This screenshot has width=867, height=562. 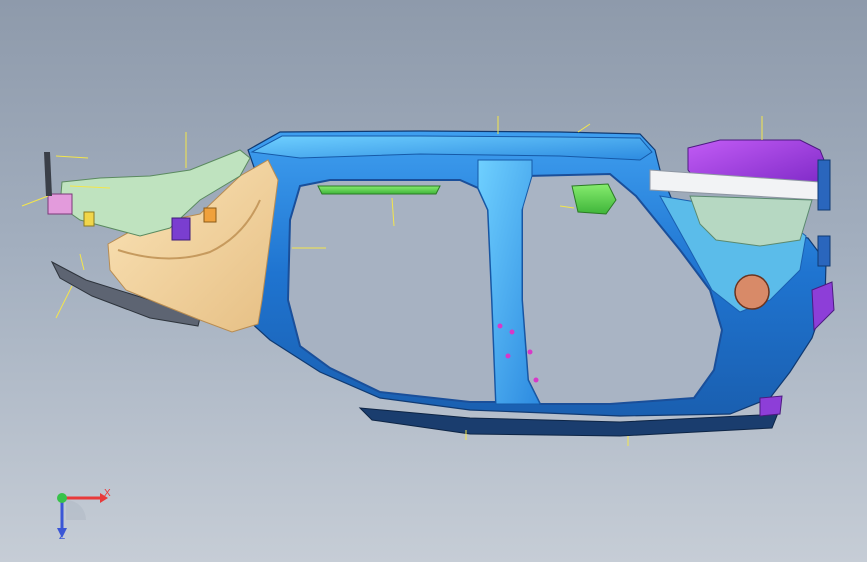 What do you see at coordinates (107, 493) in the screenshot?
I see `x-axis-label: X` at bounding box center [107, 493].